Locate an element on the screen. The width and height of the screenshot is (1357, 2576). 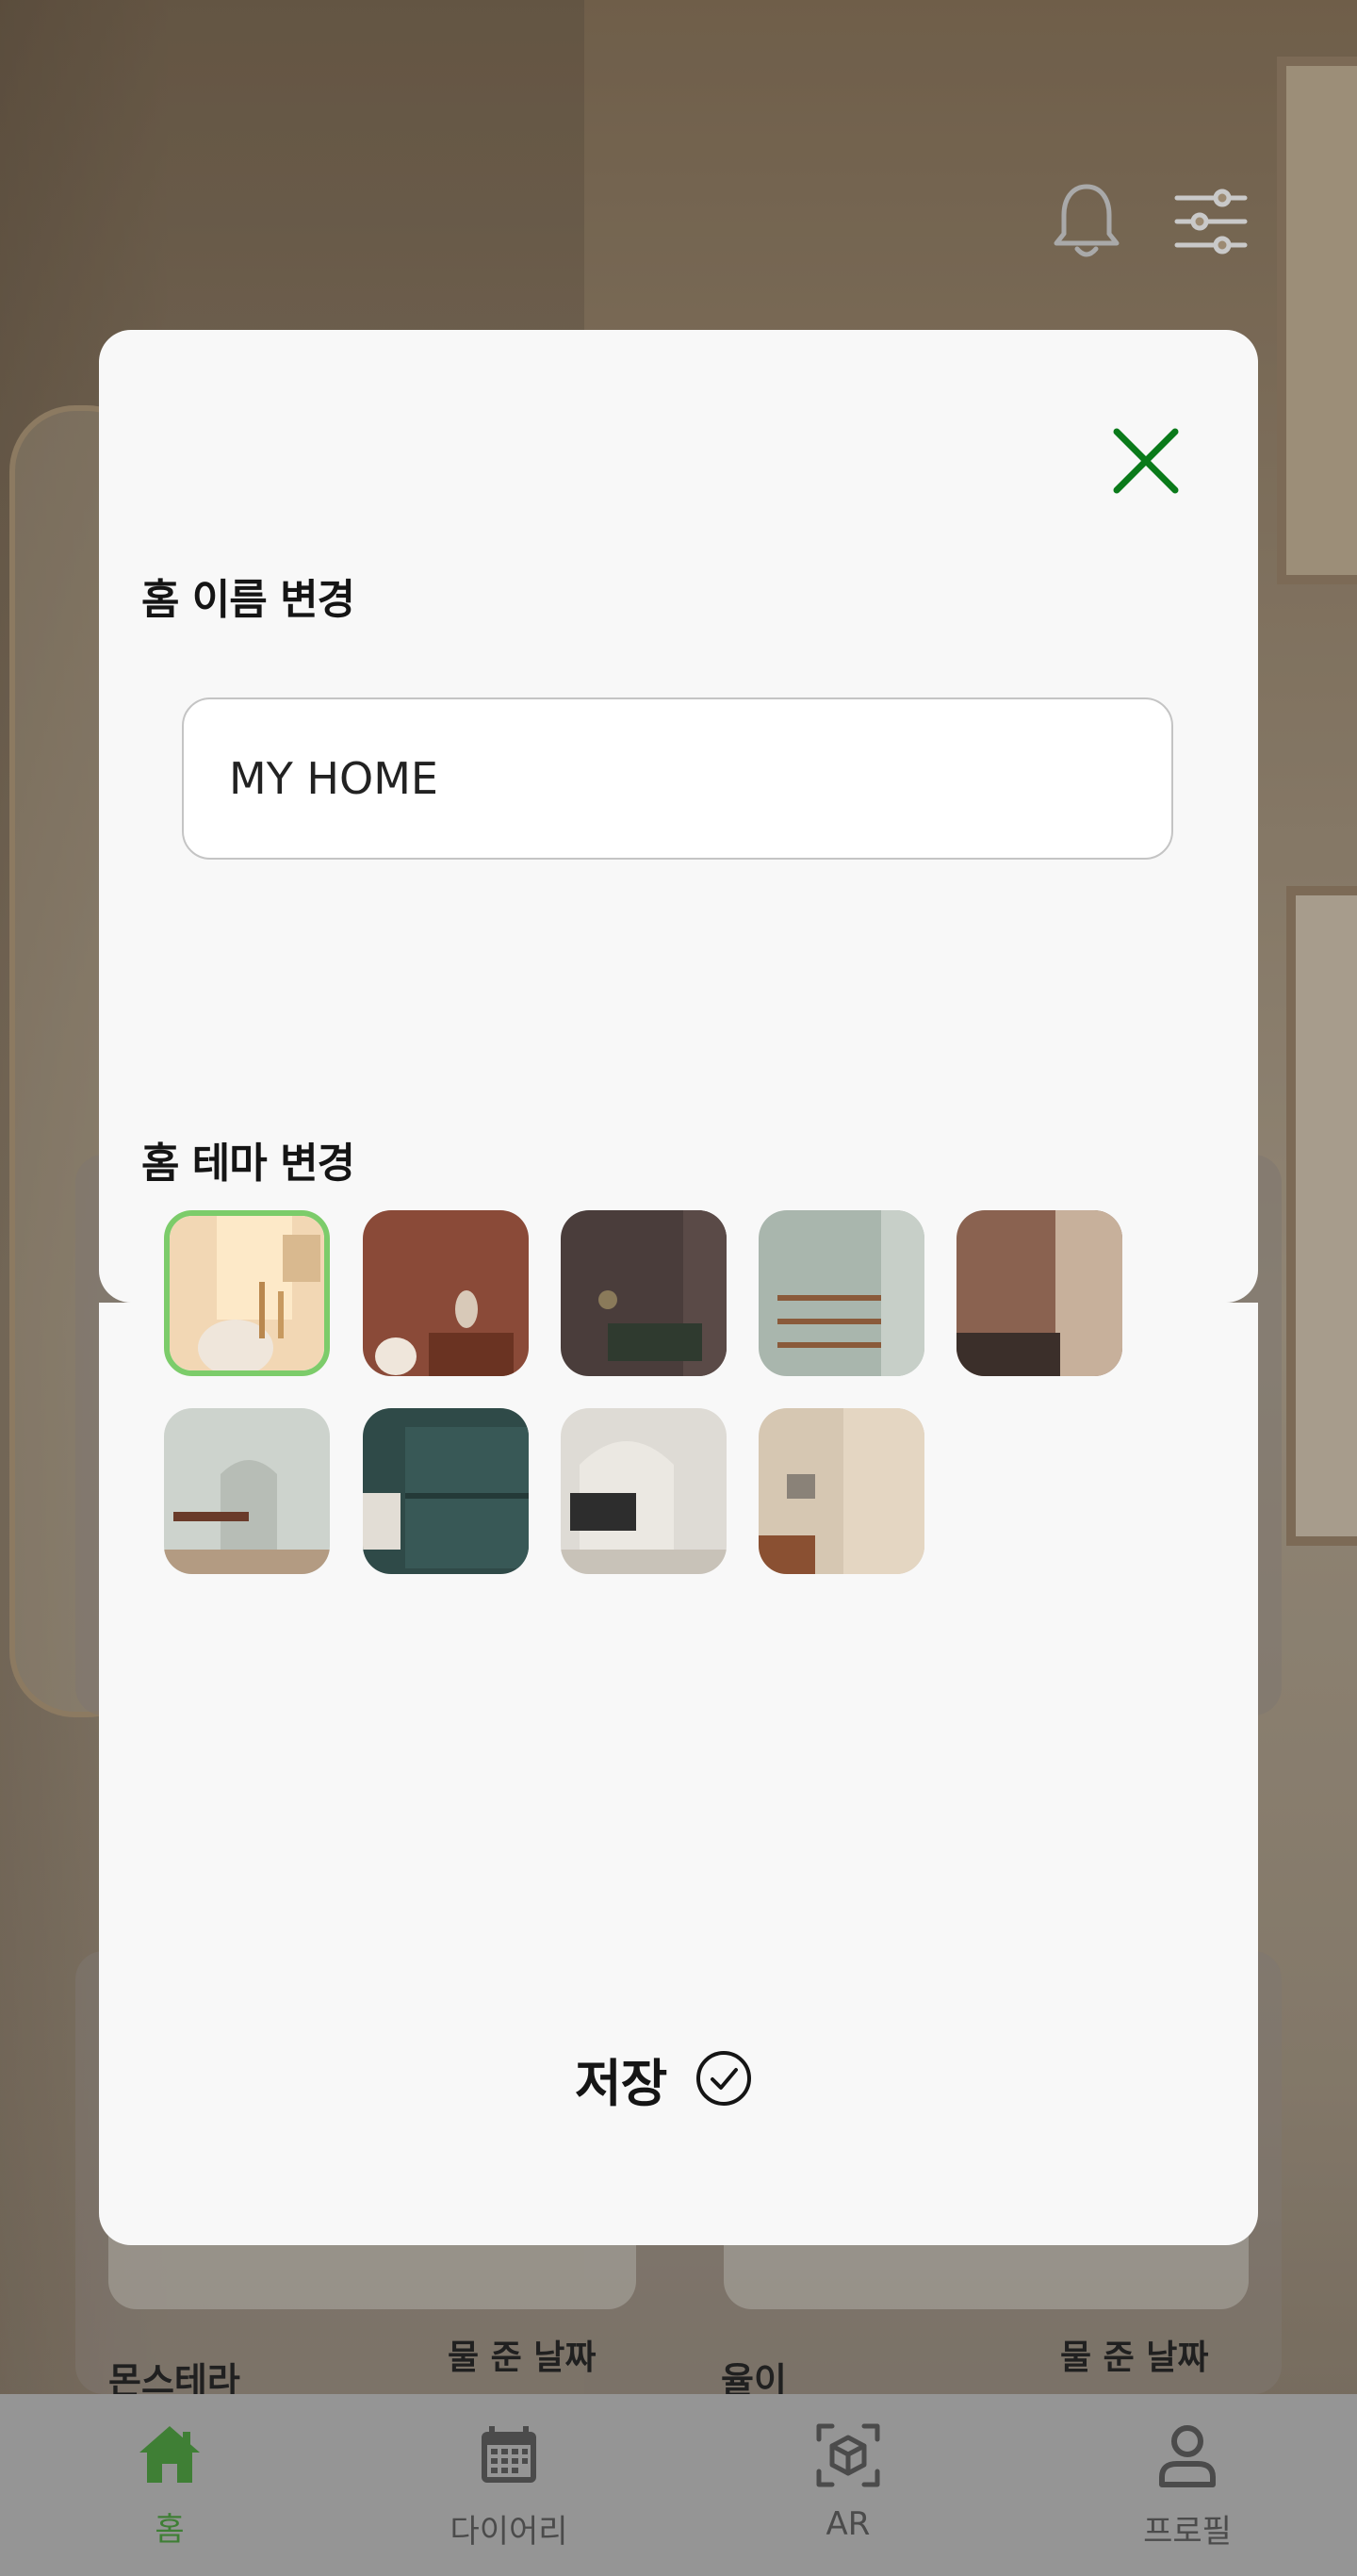
filter-settings-icon is located at coordinates (1211, 223).